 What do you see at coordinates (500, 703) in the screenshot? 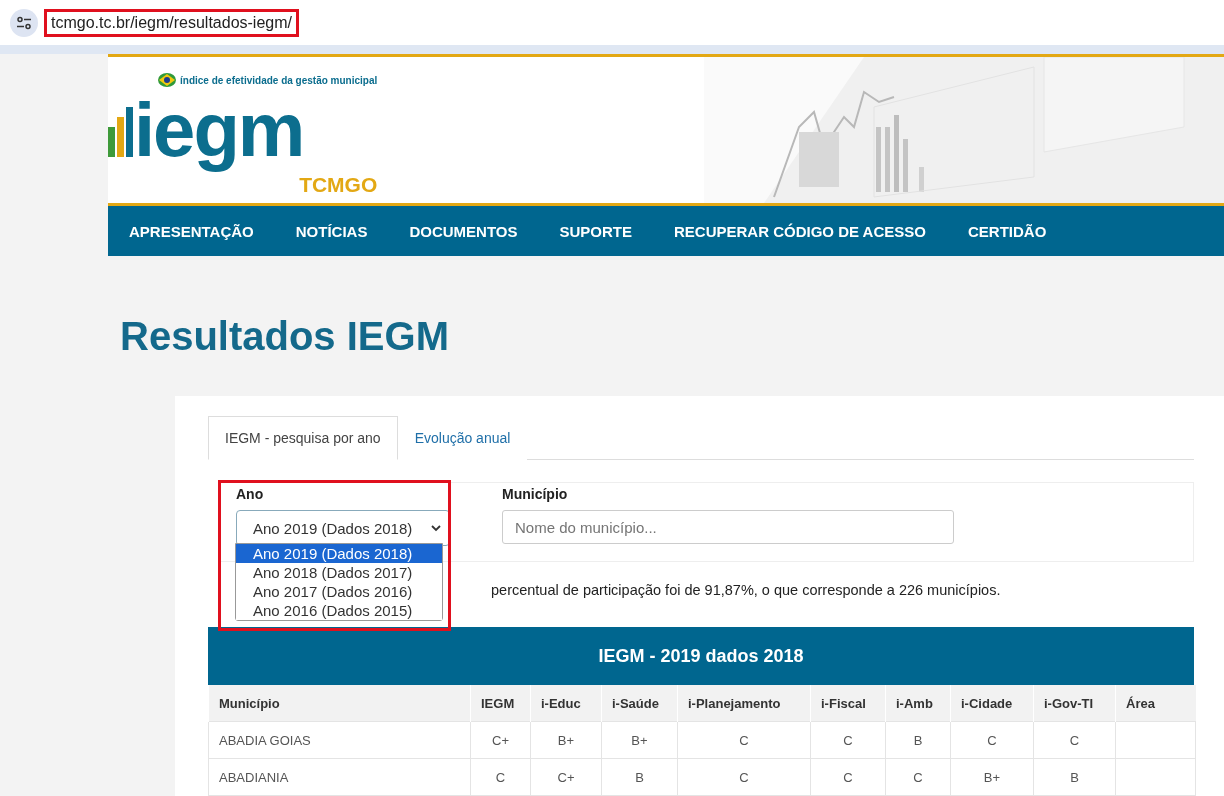
I see `column-header: IEGM` at bounding box center [500, 703].